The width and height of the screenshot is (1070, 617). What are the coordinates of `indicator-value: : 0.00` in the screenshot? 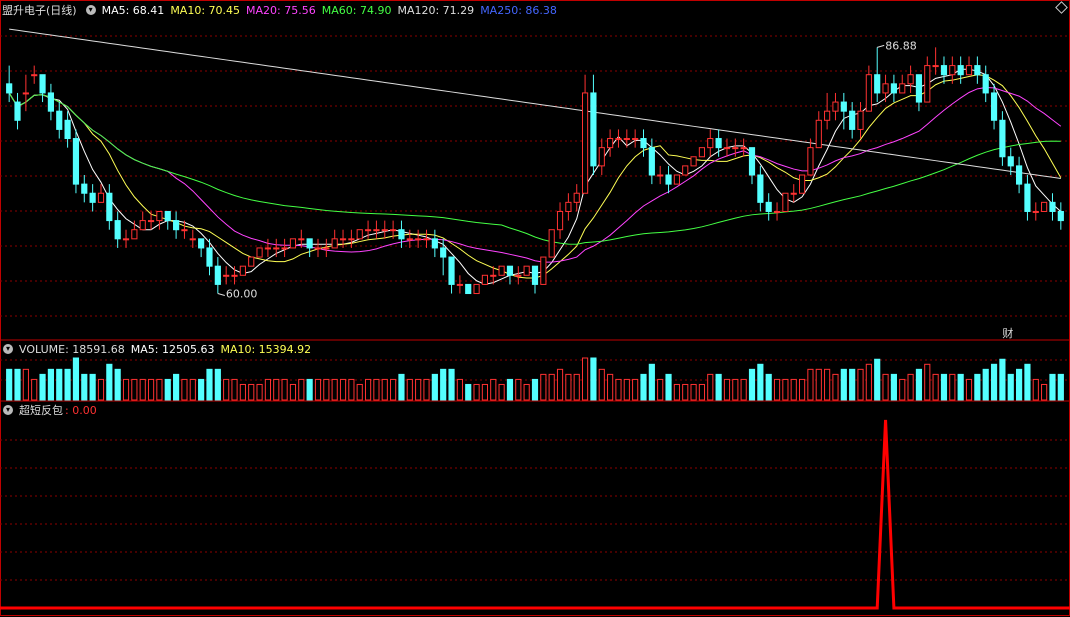 It's located at (81, 410).